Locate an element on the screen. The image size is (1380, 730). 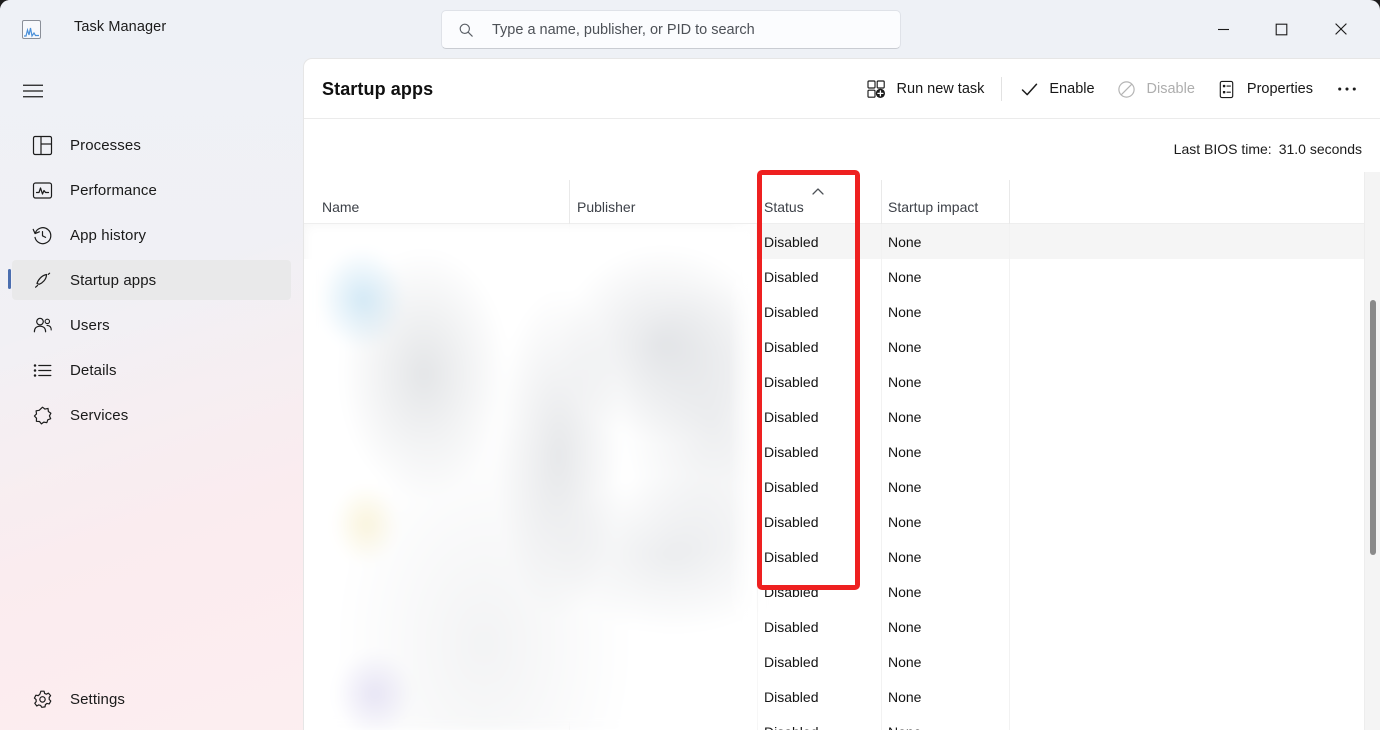
last-bios-time-value: 31.0 seconds is located at coordinates (1320, 149).